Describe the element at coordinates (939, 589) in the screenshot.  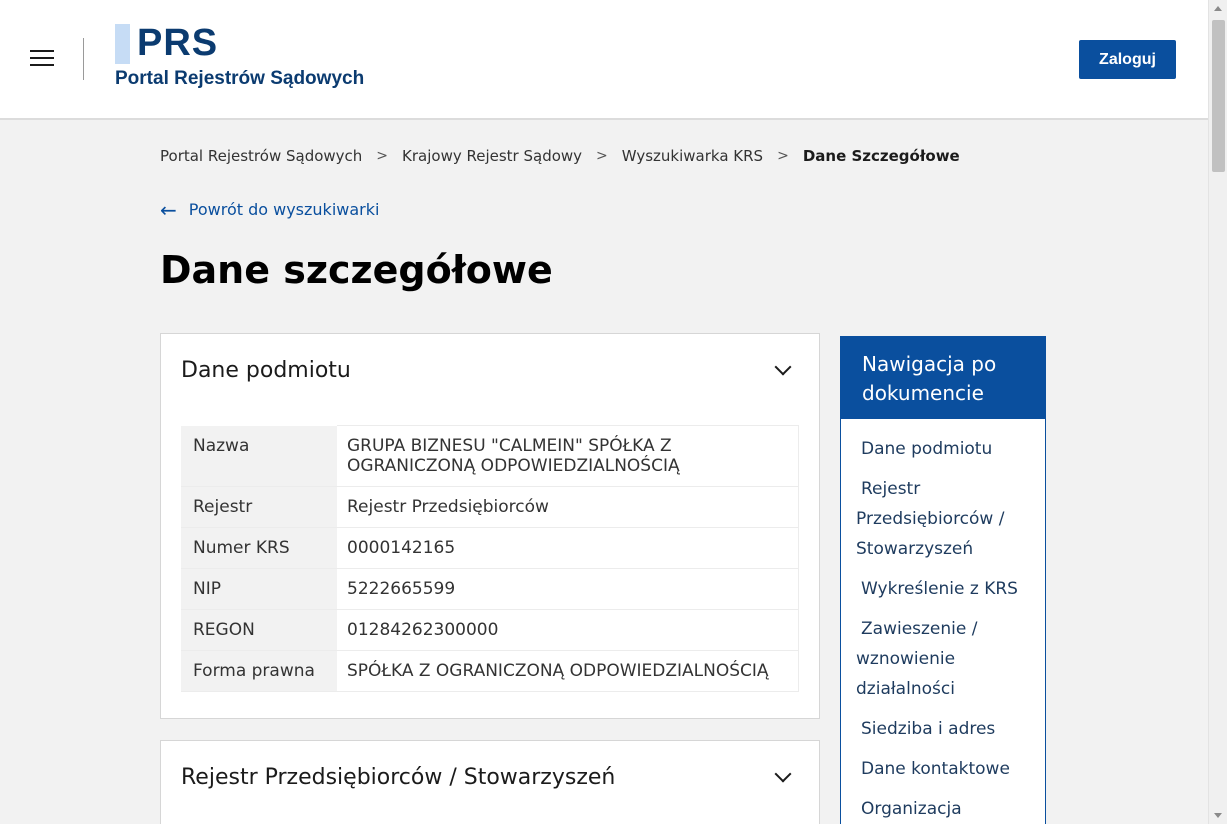
I see `nav-item-label: Wykreślenie z KRS` at that location.